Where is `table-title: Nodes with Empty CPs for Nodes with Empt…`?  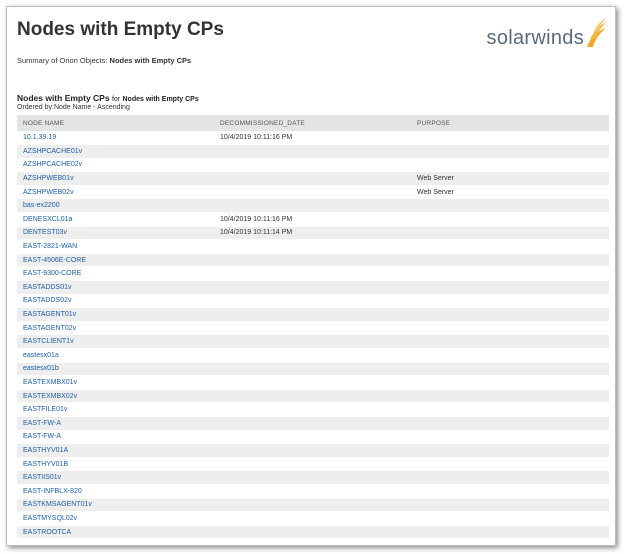
table-title: Nodes with Empty CPs for Nodes with Empt… is located at coordinates (108, 98).